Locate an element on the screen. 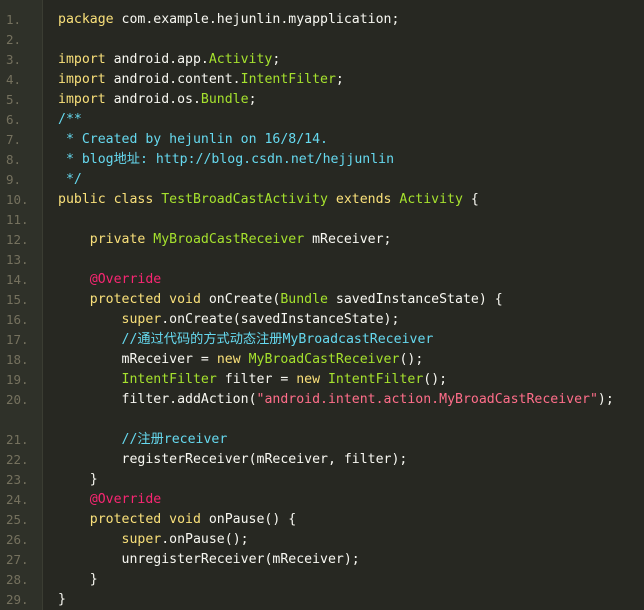 Image resolution: width=644 pixels, height=610 pixels. code-token-plain: mReceiver = is located at coordinates (137, 359).